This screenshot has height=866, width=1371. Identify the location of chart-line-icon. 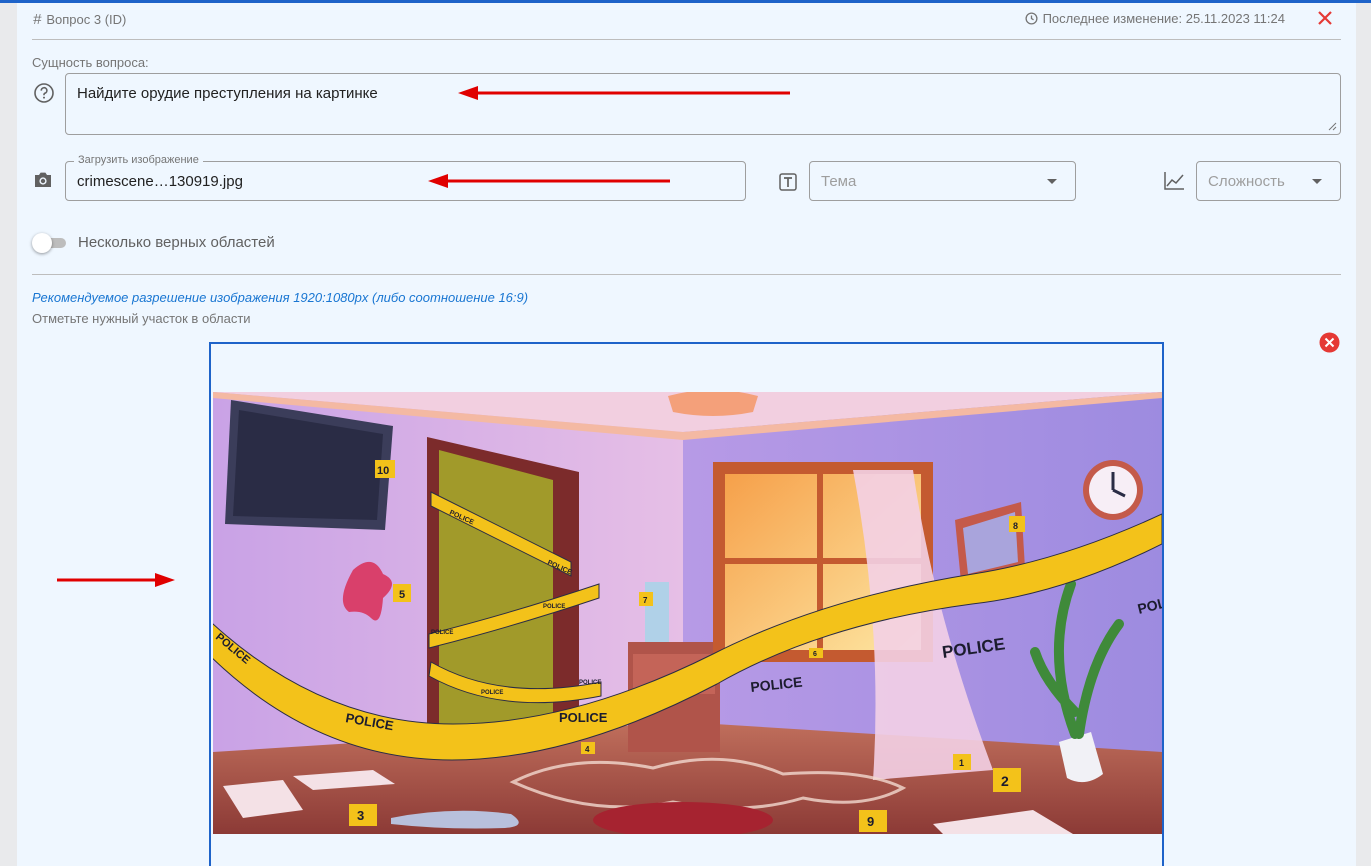
(1174, 181).